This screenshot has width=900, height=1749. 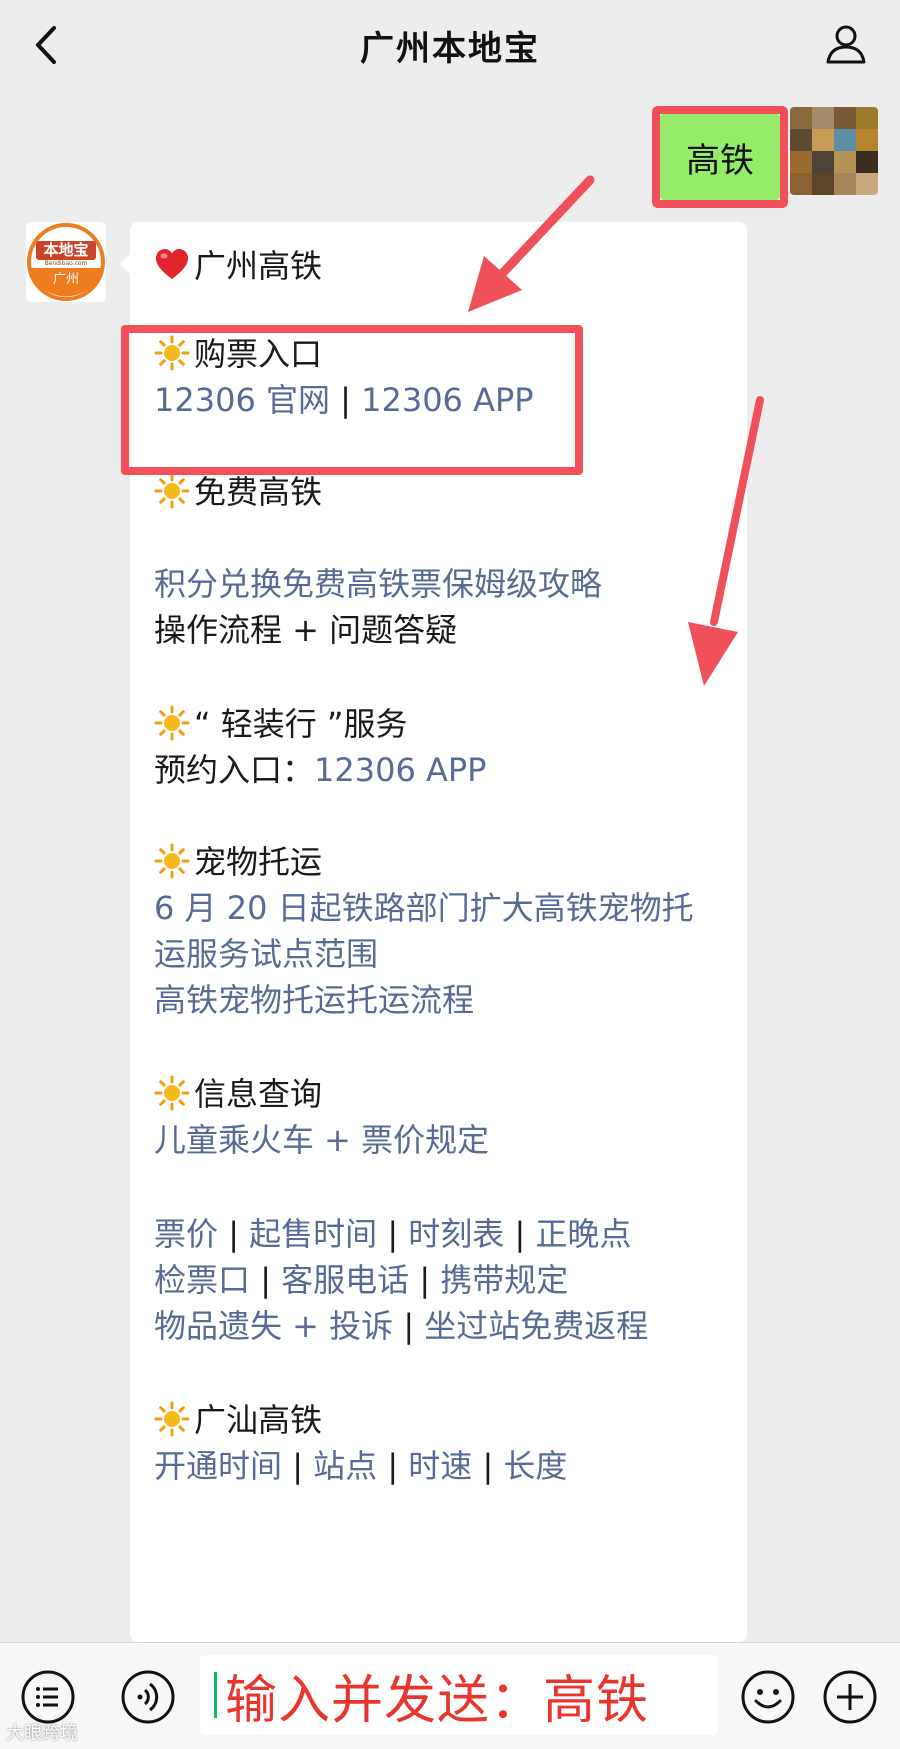 I want to click on arrow-scroll-down, so click(x=726, y=541).